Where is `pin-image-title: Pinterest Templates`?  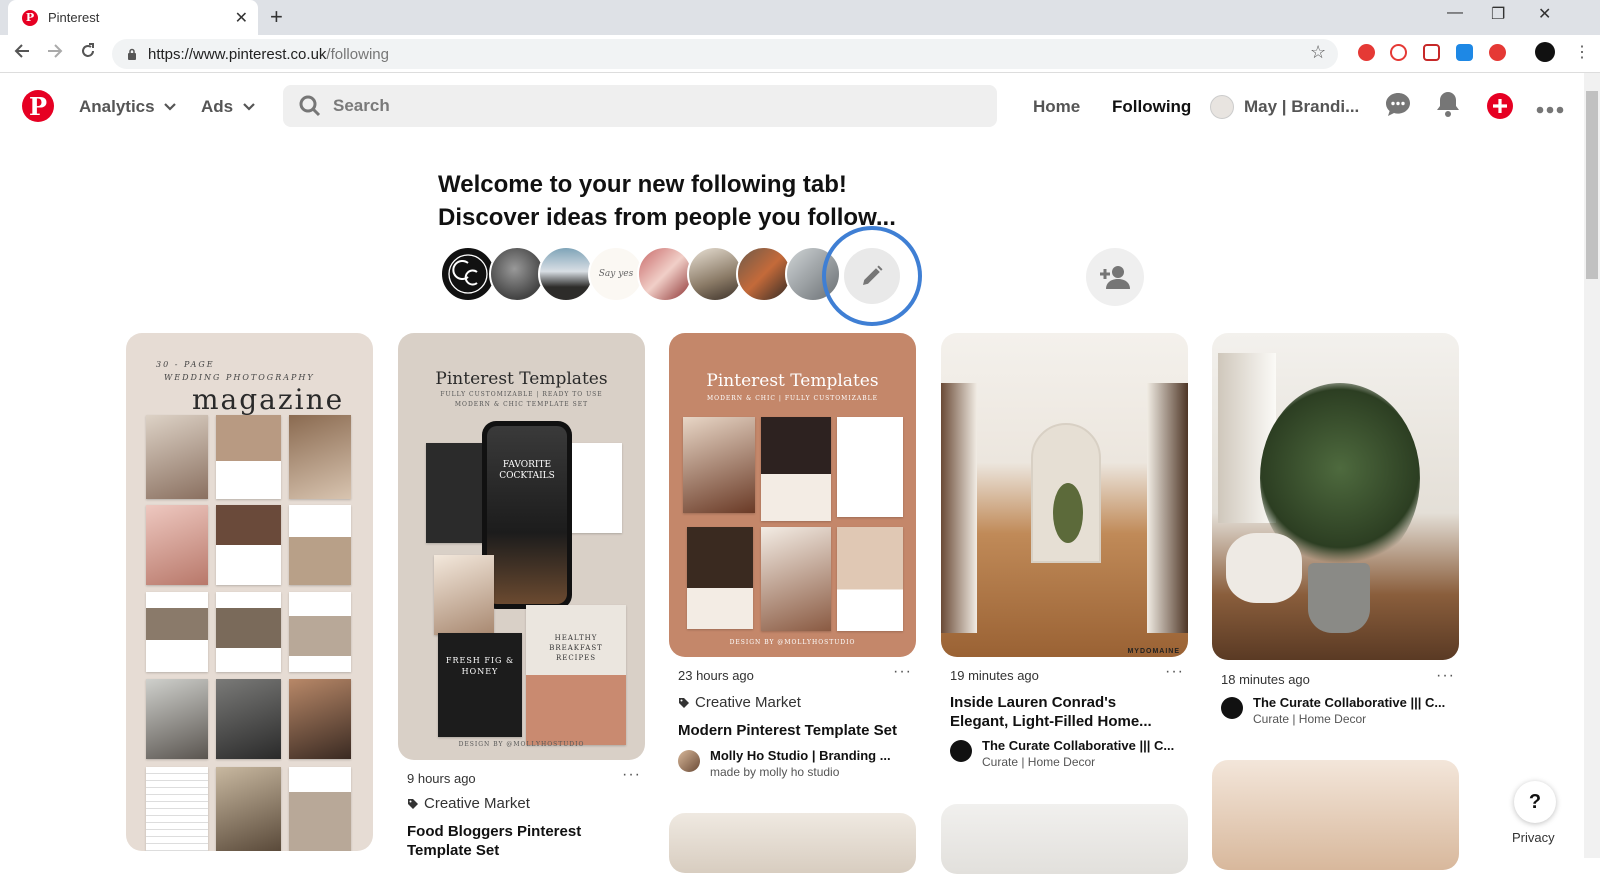
pin-image-title: Pinterest Templates is located at coordinates (792, 381).